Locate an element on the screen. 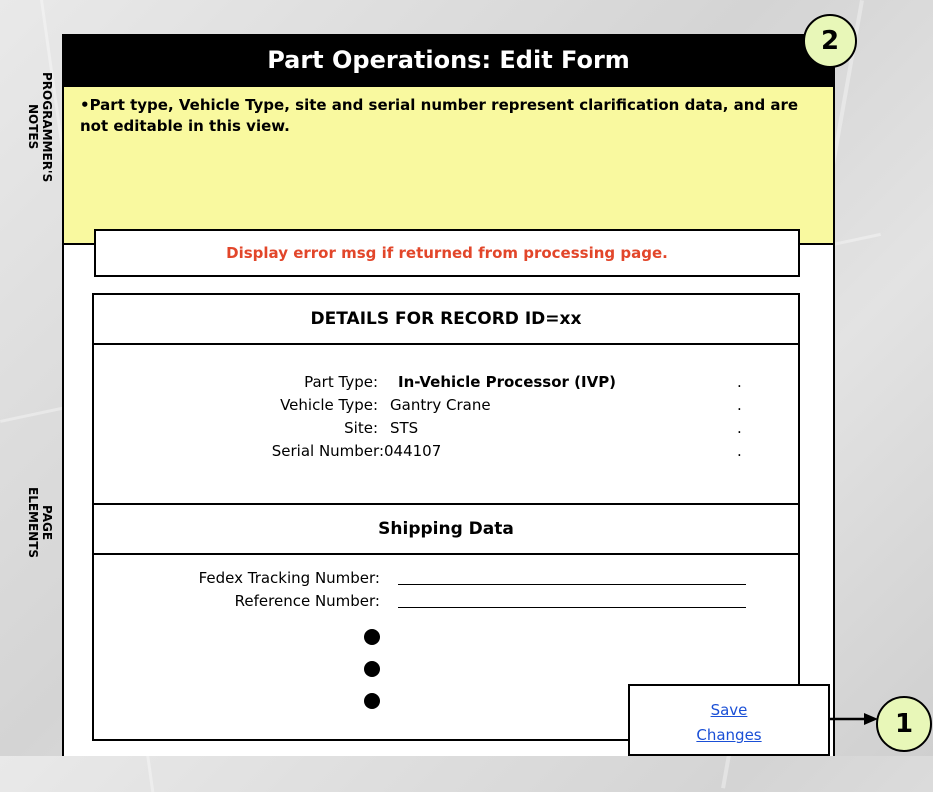 The width and height of the screenshot is (933, 792). annotation-badge-2: 2 is located at coordinates (830, 41).